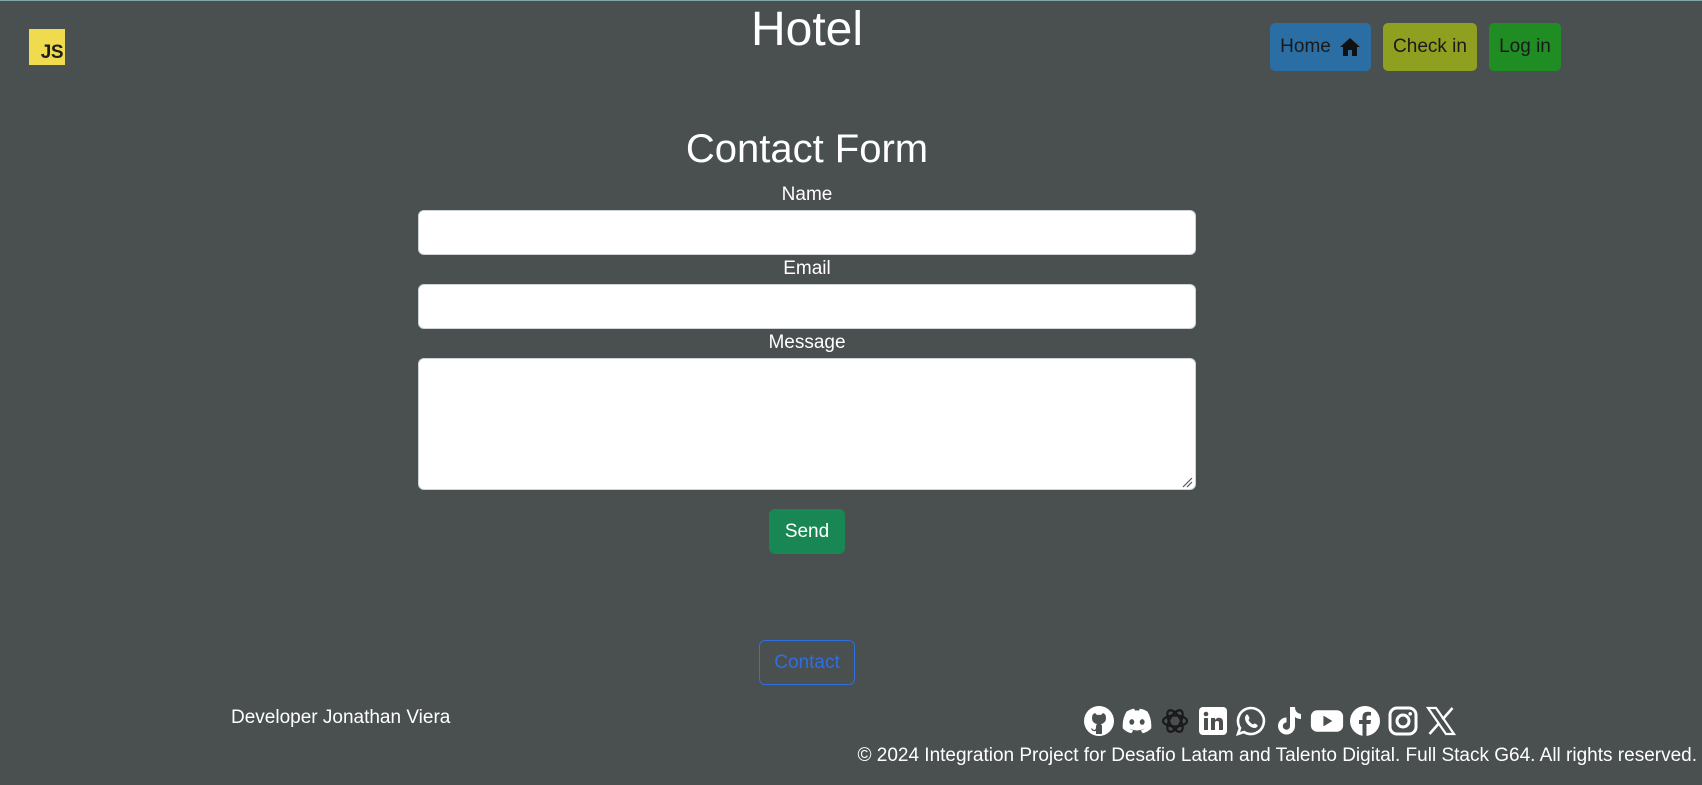 This screenshot has width=1702, height=785. I want to click on home-button-label: Home, so click(1305, 46).